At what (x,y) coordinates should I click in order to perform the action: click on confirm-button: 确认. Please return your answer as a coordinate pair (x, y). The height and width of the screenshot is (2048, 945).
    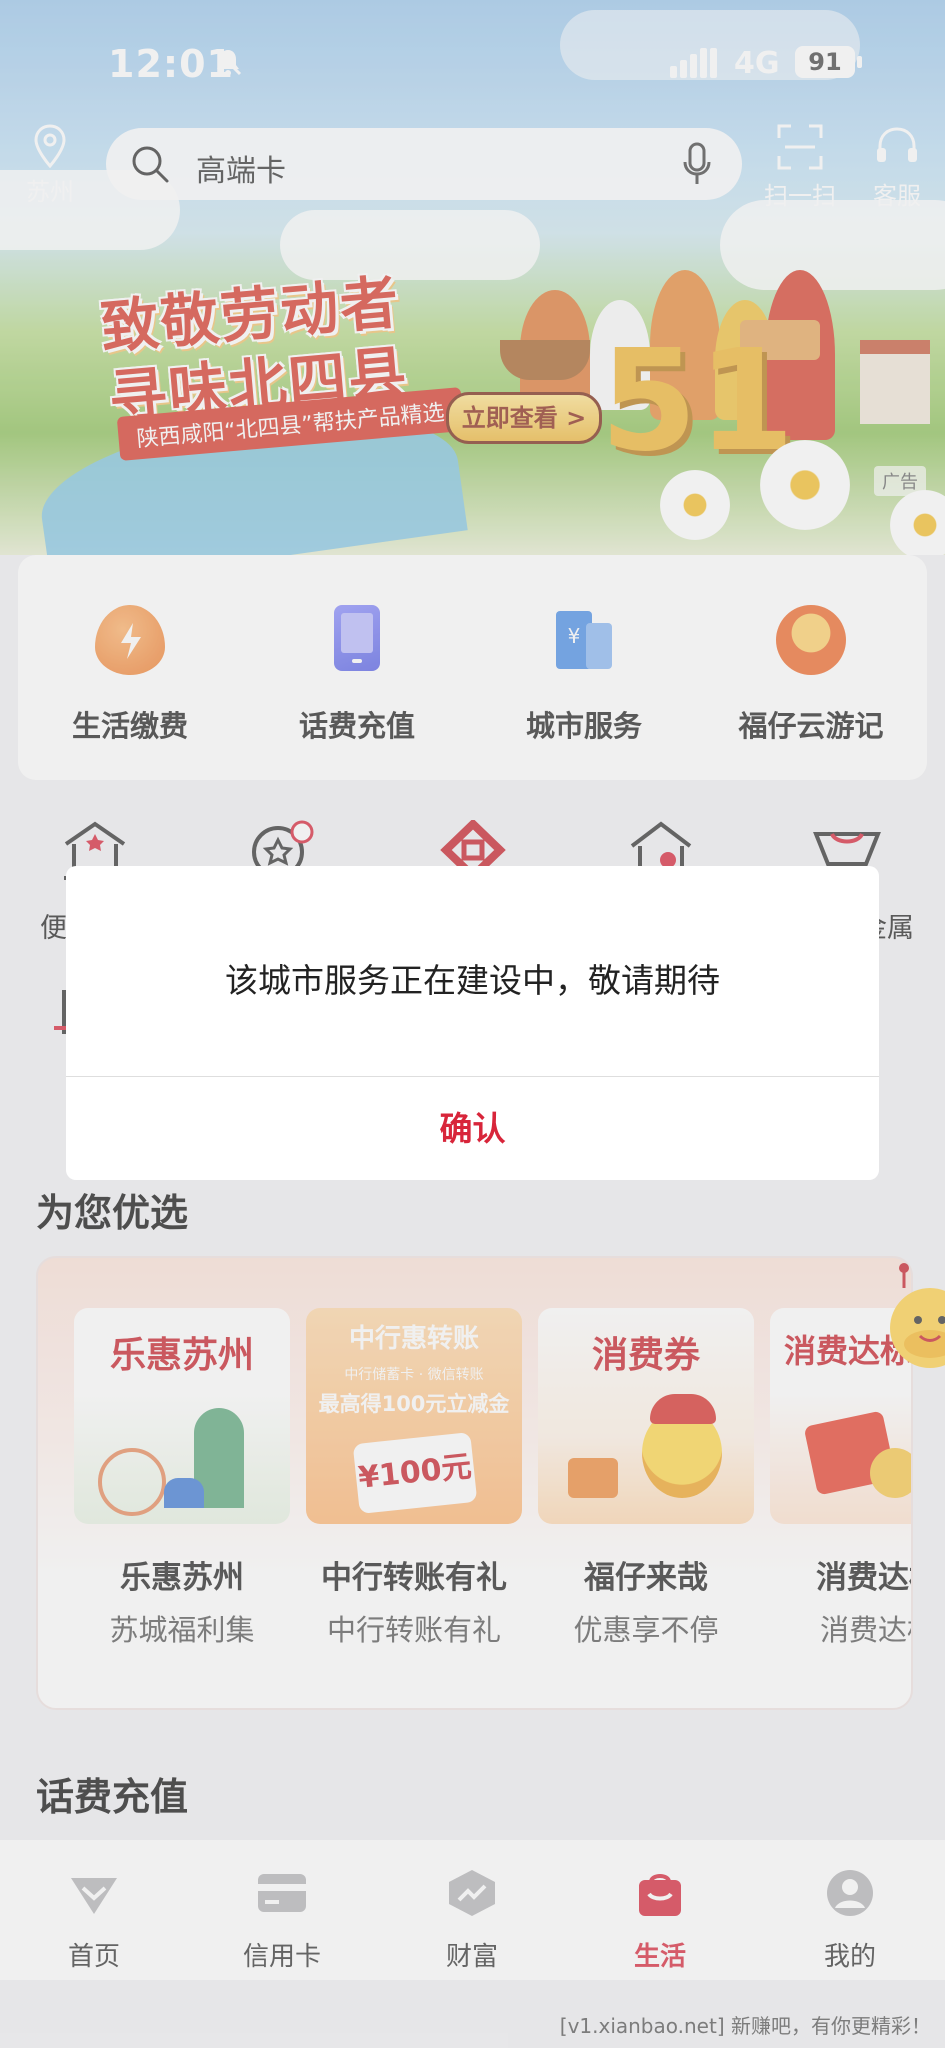
    Looking at the image, I should click on (472, 1129).